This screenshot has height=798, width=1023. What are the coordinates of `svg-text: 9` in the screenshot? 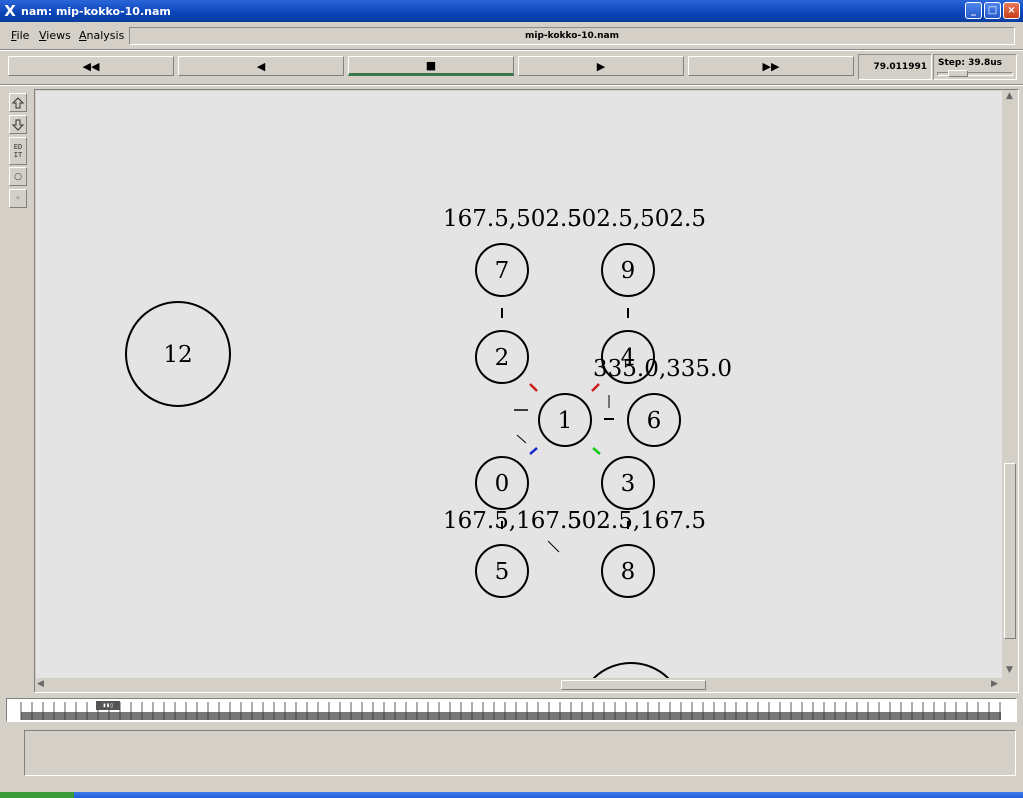 It's located at (628, 271).